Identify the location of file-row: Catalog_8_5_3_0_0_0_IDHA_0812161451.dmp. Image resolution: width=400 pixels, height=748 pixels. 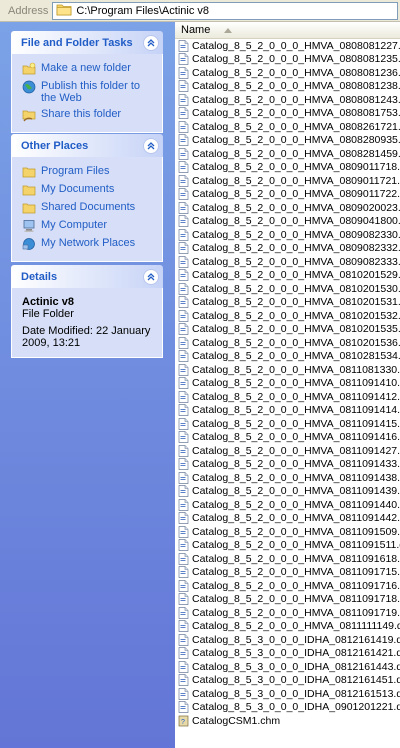
(287, 681).